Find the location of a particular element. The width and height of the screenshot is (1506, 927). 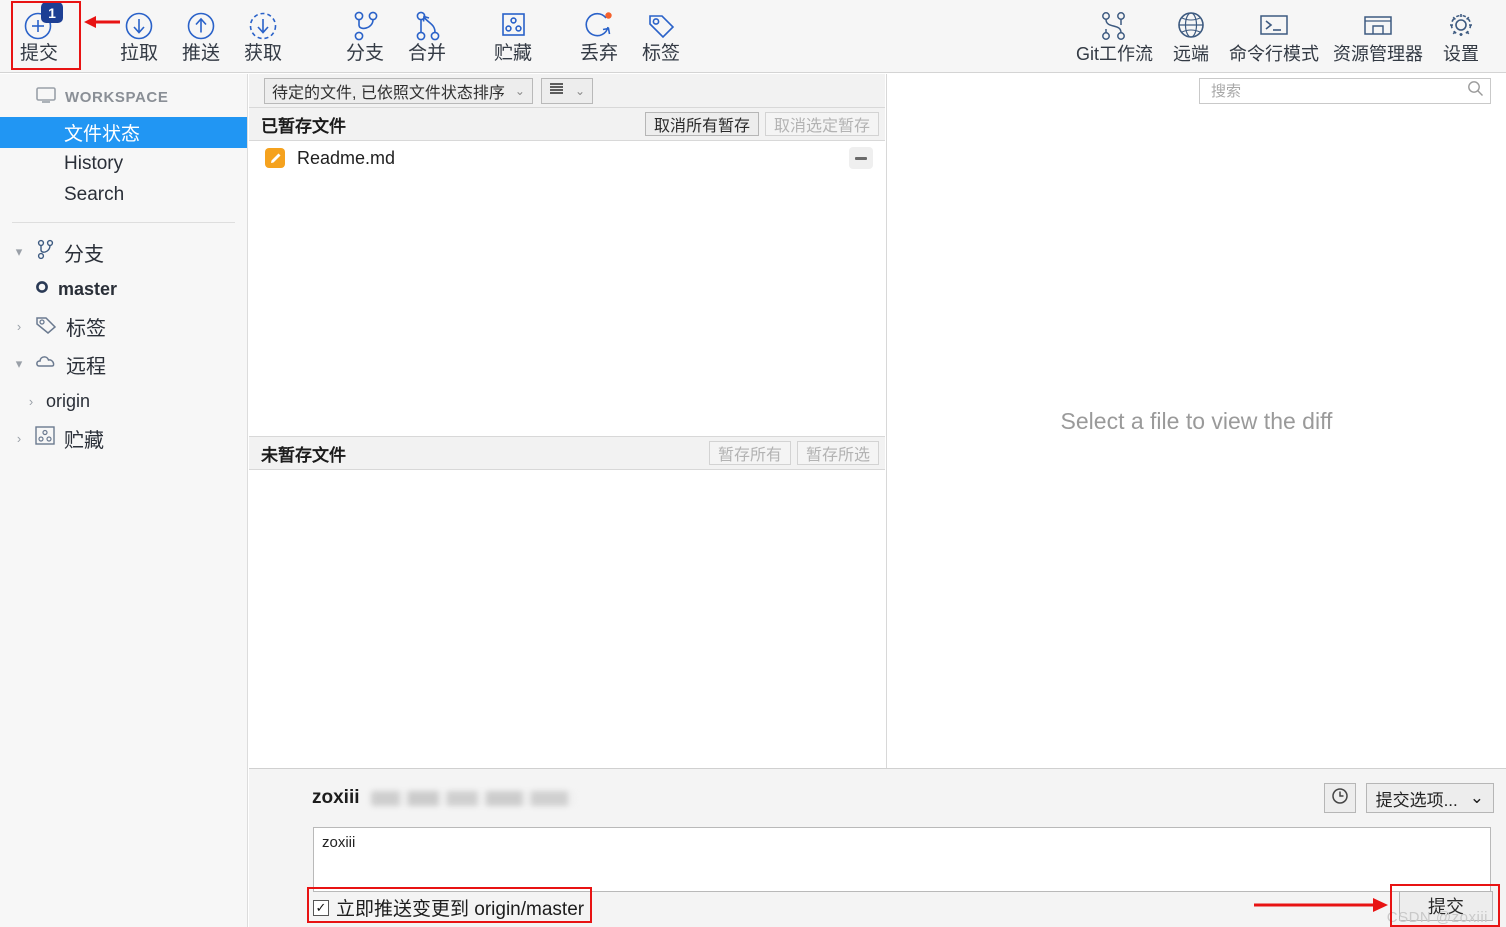

toolbar-label-merge: 合并 is located at coordinates (426, 53).